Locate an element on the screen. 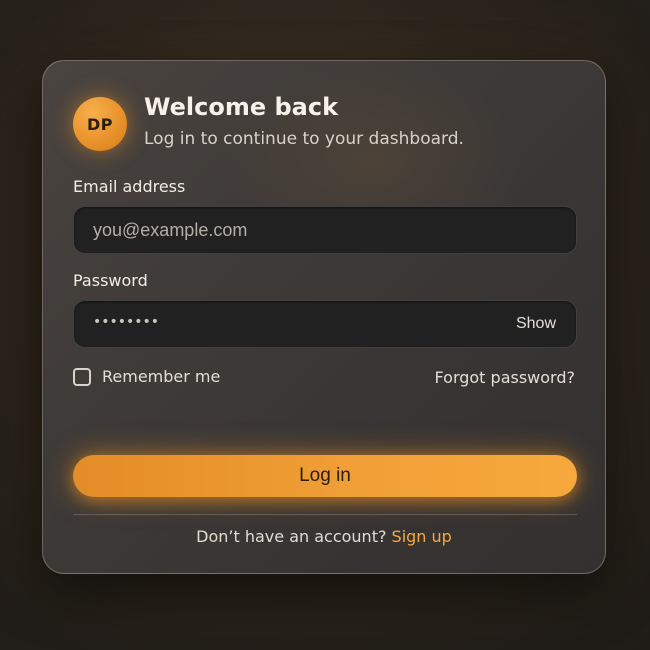 The image size is (650, 650). remember-me-row: Remember me is located at coordinates (146, 376).